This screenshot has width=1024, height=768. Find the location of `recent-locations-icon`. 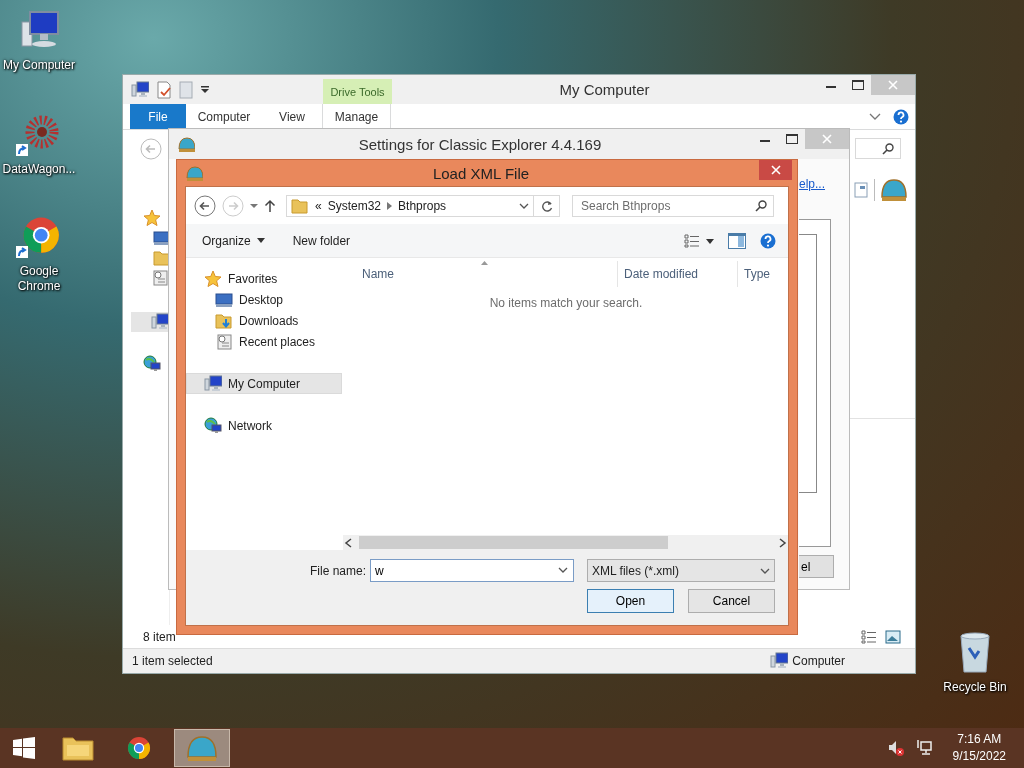

recent-locations-icon is located at coordinates (254, 205).